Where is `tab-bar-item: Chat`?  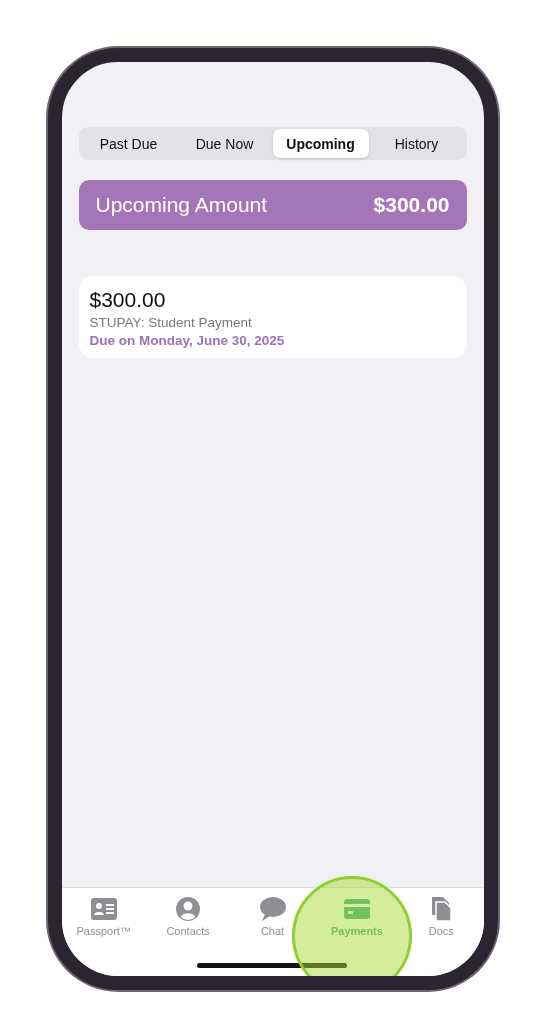
tab-bar-item: Chat is located at coordinates (272, 916).